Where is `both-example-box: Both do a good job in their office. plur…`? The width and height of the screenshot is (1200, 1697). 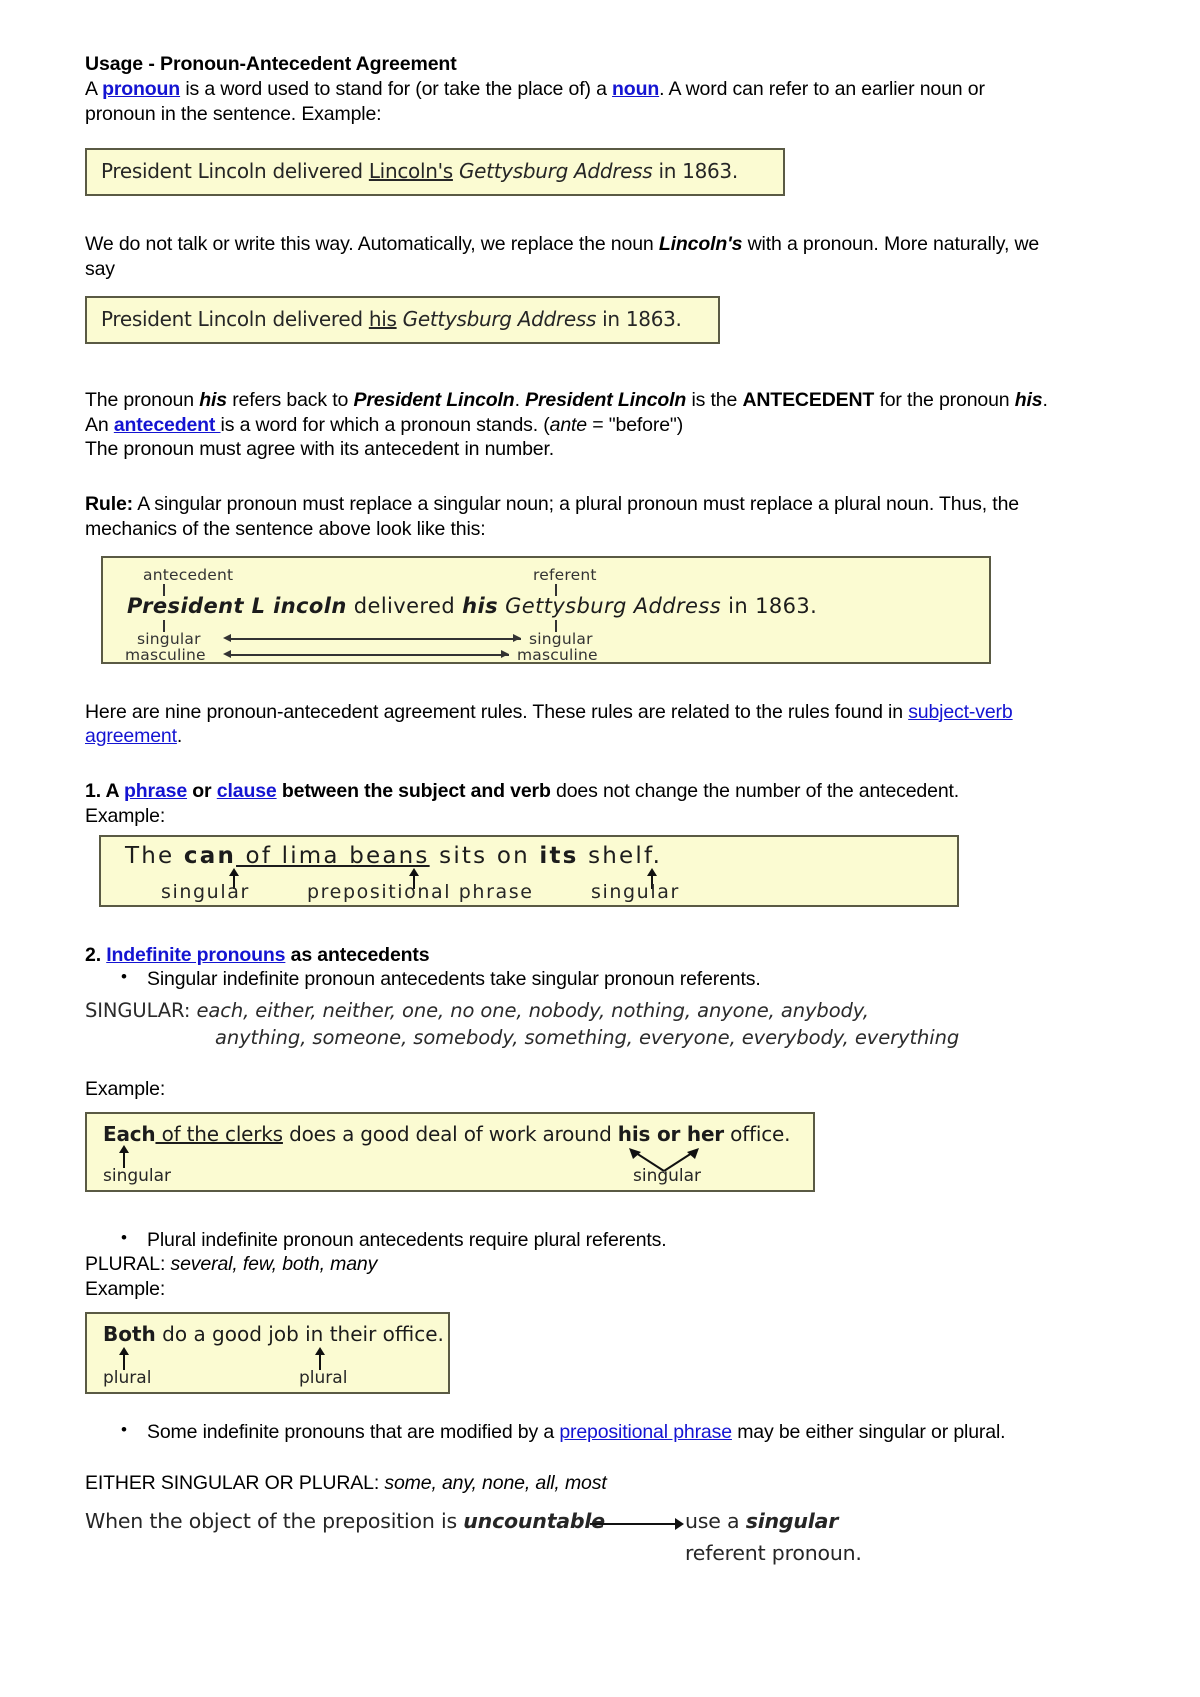
both-example-box: Both do a good job in their office. plur… is located at coordinates (267, 1352).